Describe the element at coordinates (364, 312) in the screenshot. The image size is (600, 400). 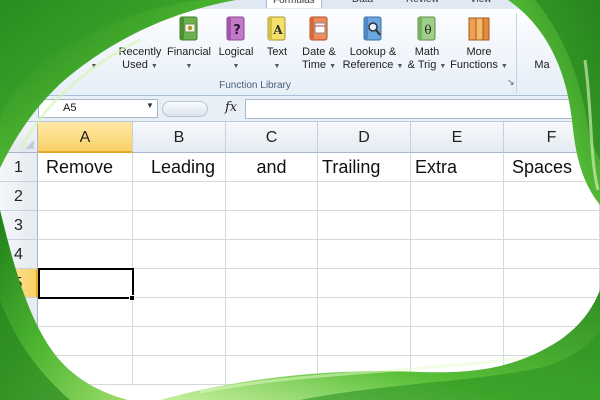
I see `cell-d6` at that location.